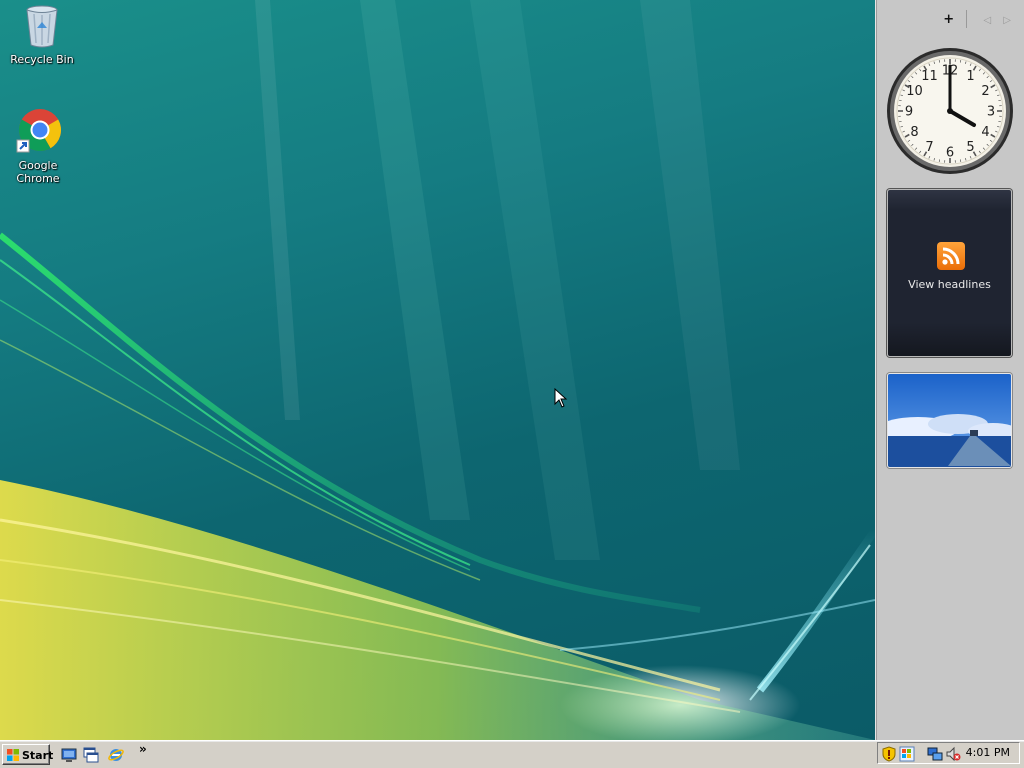  Describe the element at coordinates (42, 26) in the screenshot. I see `recycle-bin-icon` at that location.